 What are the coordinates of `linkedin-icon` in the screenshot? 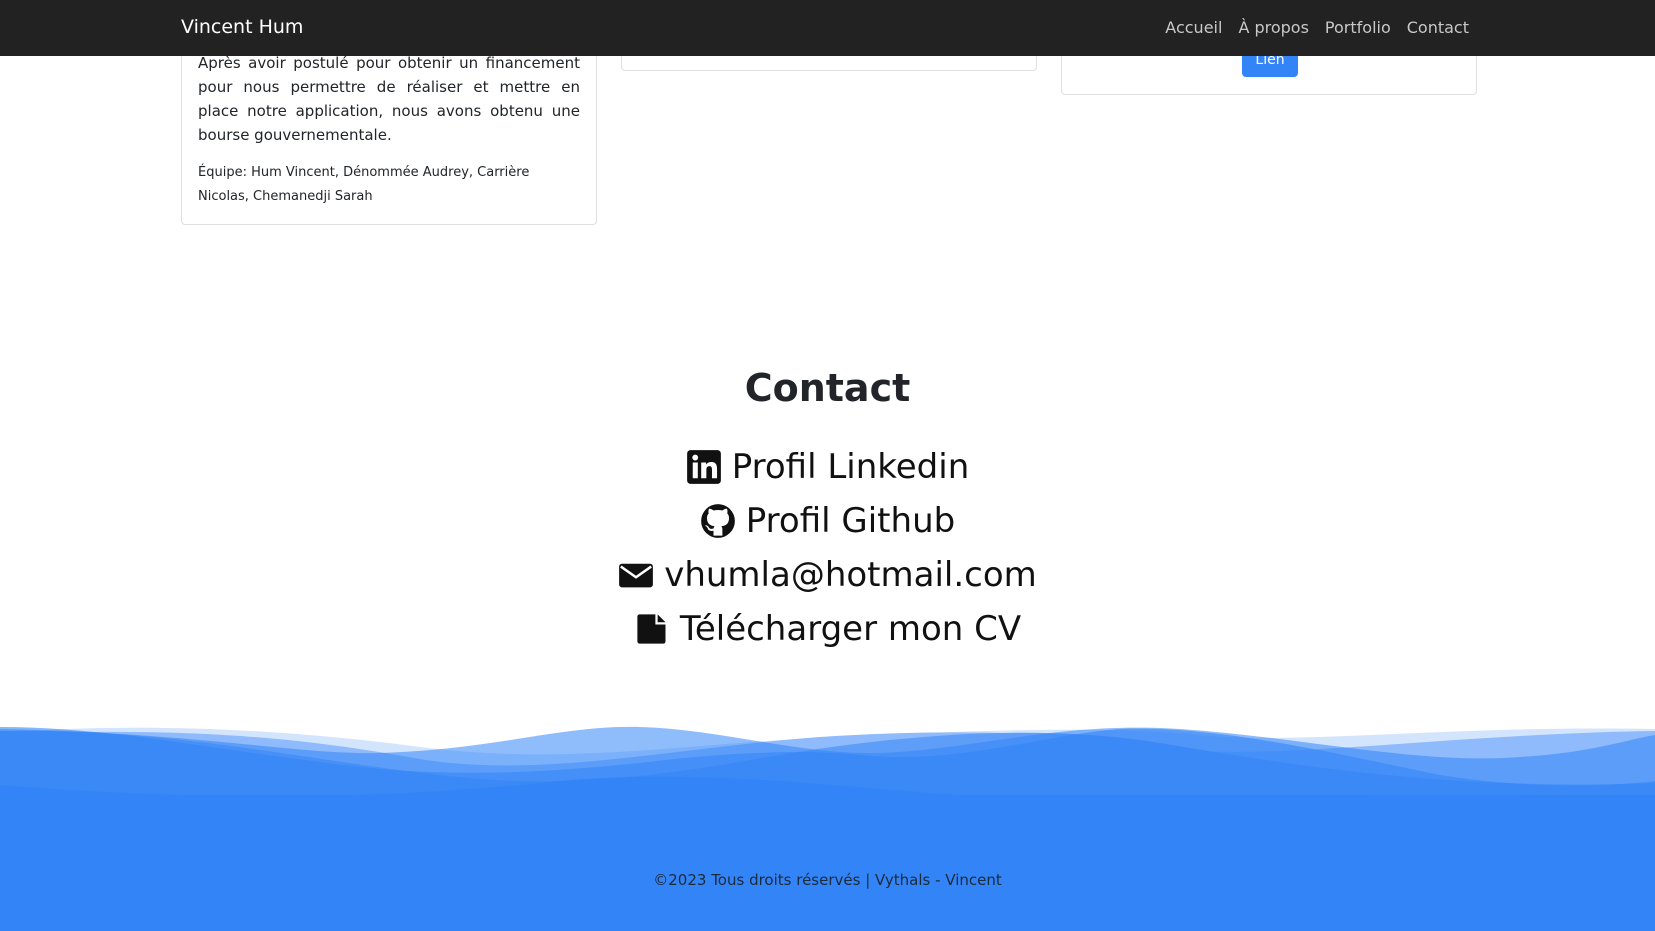 It's located at (704, 467).